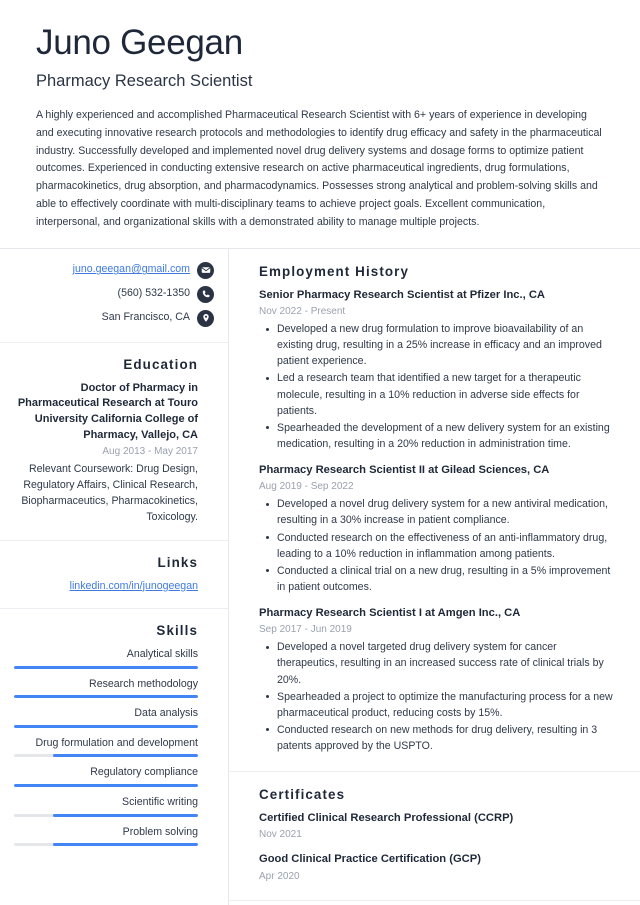  I want to click on phone-icon, so click(205, 294).